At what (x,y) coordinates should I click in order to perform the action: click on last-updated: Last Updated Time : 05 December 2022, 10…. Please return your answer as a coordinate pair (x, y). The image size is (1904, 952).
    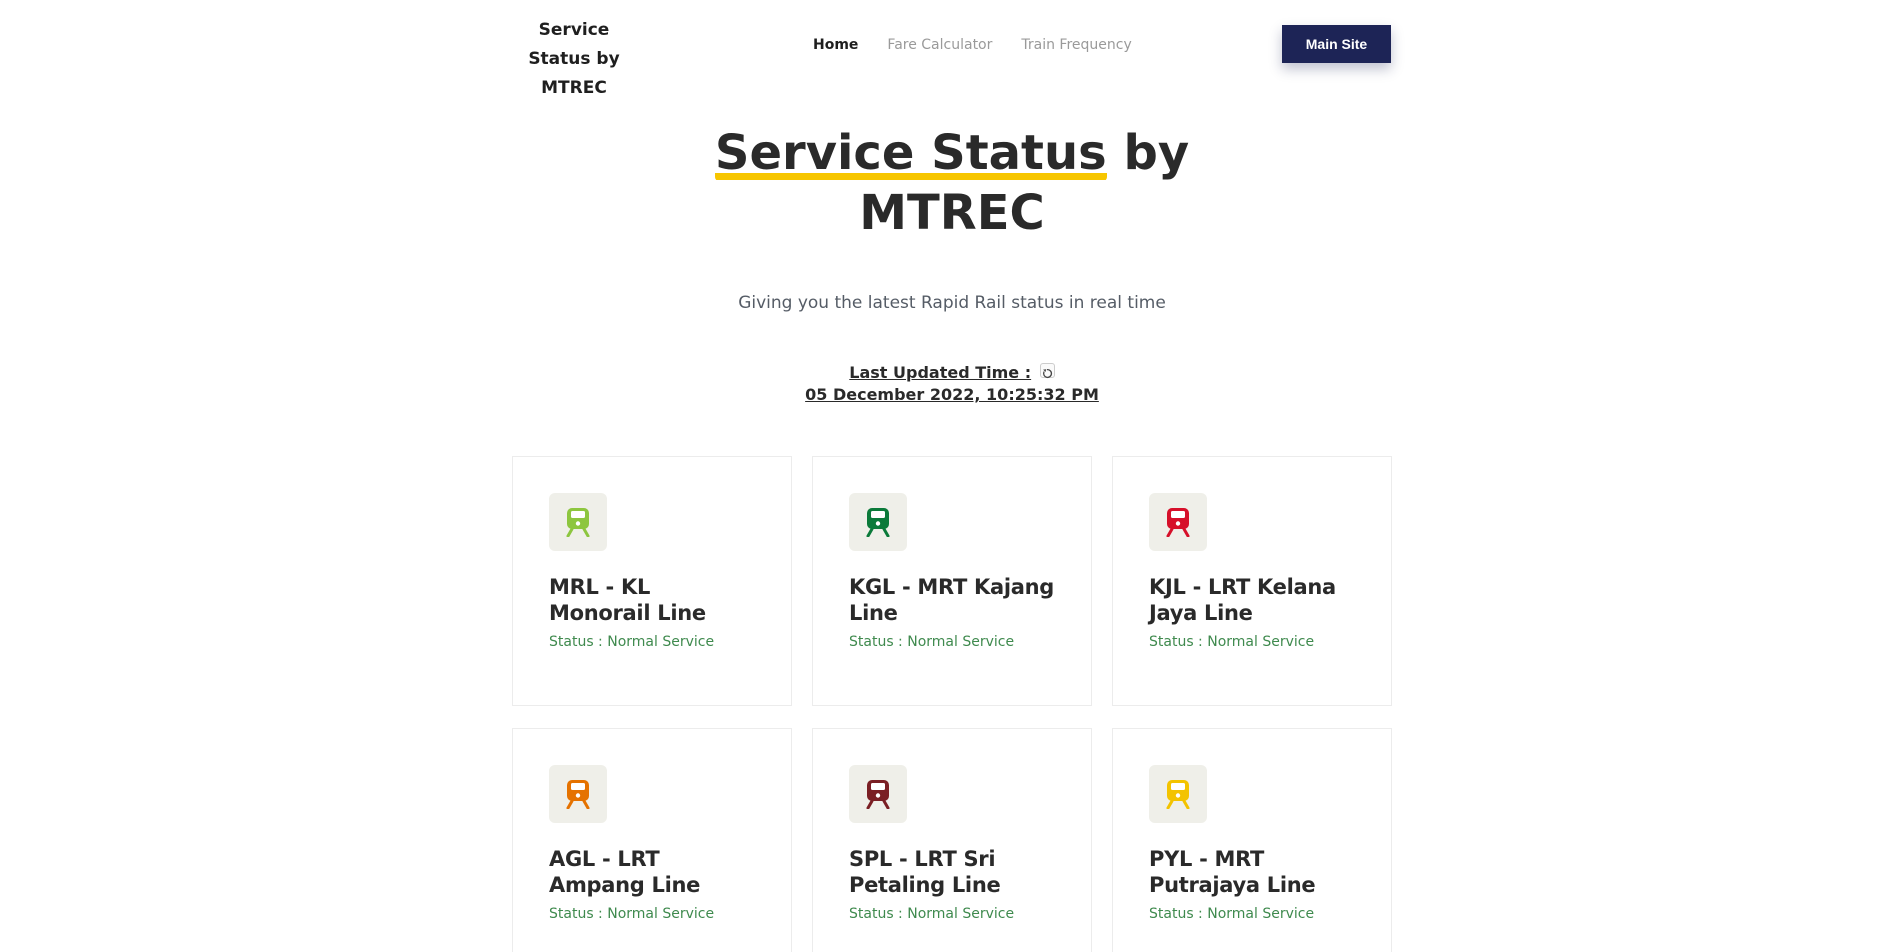
    Looking at the image, I should click on (952, 384).